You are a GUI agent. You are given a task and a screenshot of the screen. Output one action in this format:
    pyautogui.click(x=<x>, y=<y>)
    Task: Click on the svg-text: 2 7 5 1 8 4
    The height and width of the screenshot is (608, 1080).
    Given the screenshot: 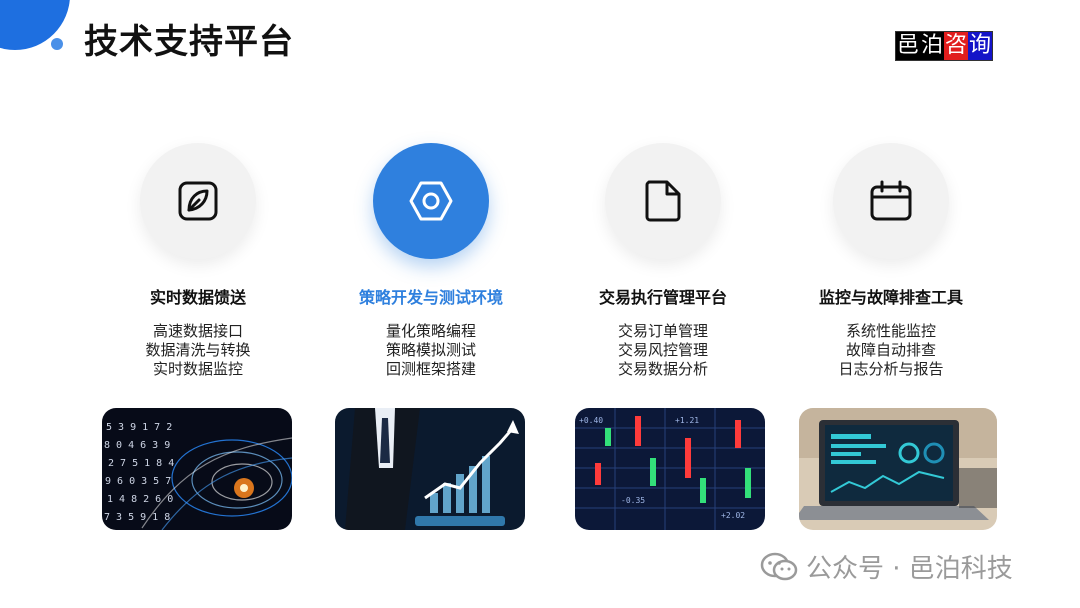 What is the action you would take?
    pyautogui.click(x=141, y=463)
    